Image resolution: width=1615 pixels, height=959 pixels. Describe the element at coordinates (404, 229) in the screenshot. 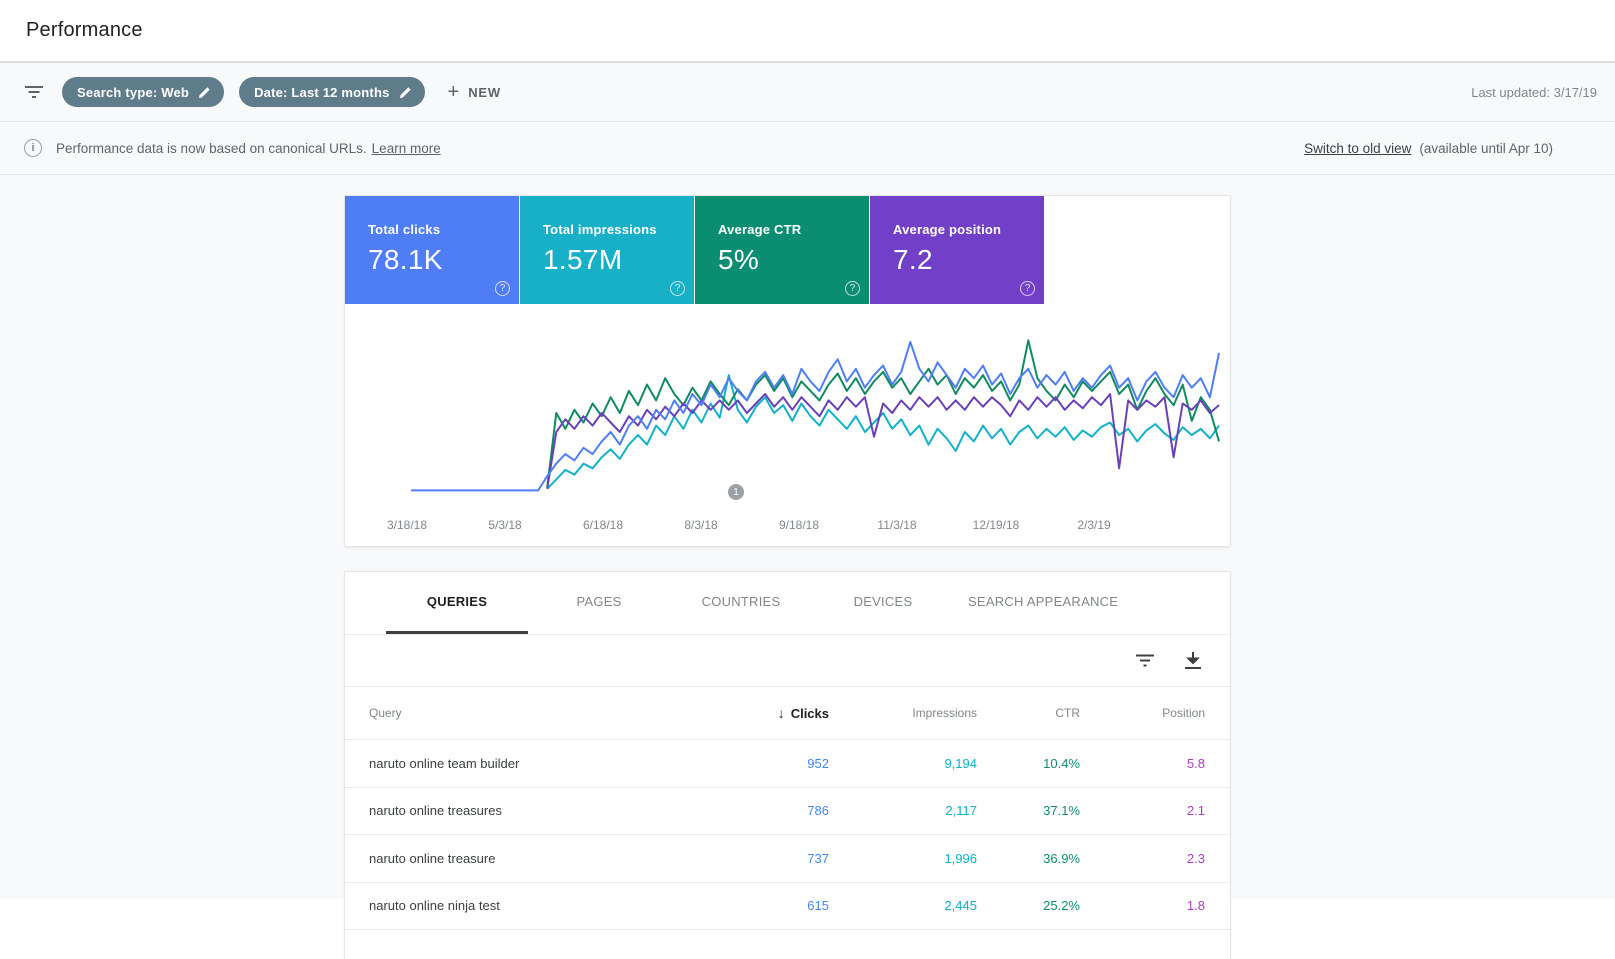

I see `total-clicks-label: Total clicks` at that location.